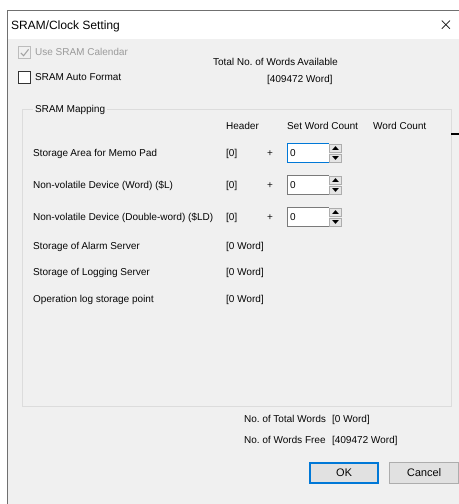 This screenshot has width=459, height=504. What do you see at coordinates (424, 473) in the screenshot?
I see `dialog-button: Cancel` at bounding box center [424, 473].